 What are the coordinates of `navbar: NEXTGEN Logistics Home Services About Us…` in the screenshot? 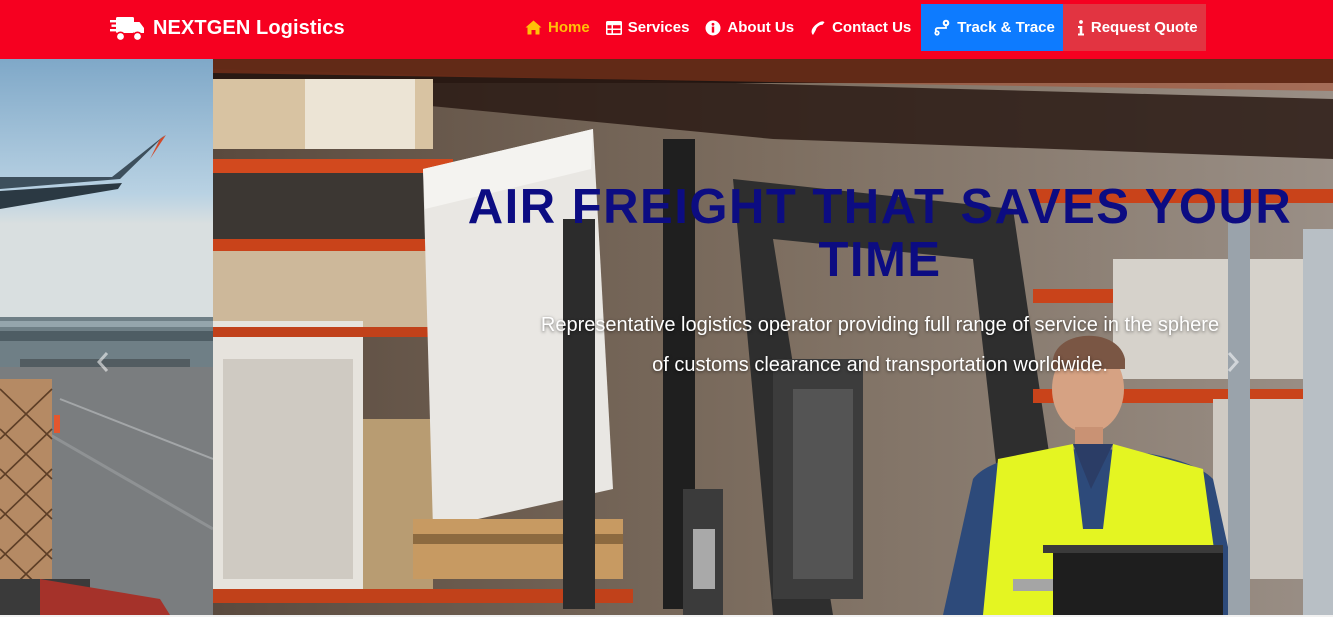 It's located at (666, 29).